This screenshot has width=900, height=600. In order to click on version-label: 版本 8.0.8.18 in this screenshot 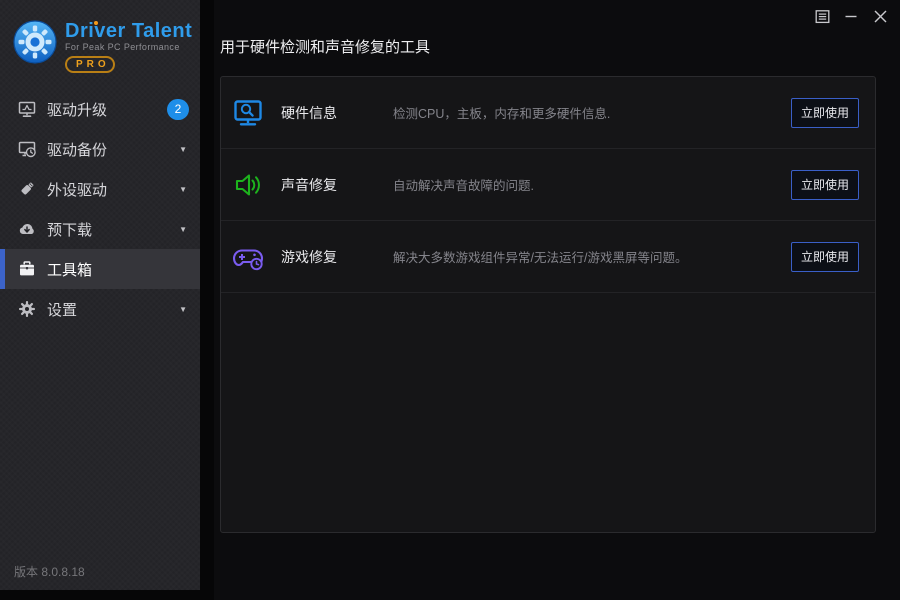, I will do `click(49, 572)`.